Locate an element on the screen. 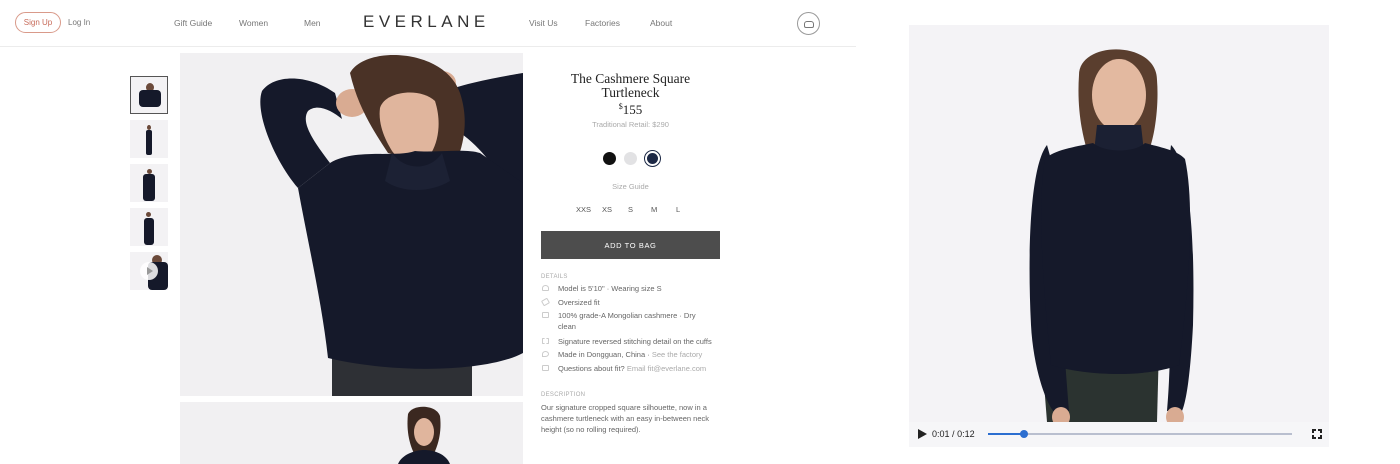 The height and width of the screenshot is (464, 1400). nav-men: Men is located at coordinates (312, 23).